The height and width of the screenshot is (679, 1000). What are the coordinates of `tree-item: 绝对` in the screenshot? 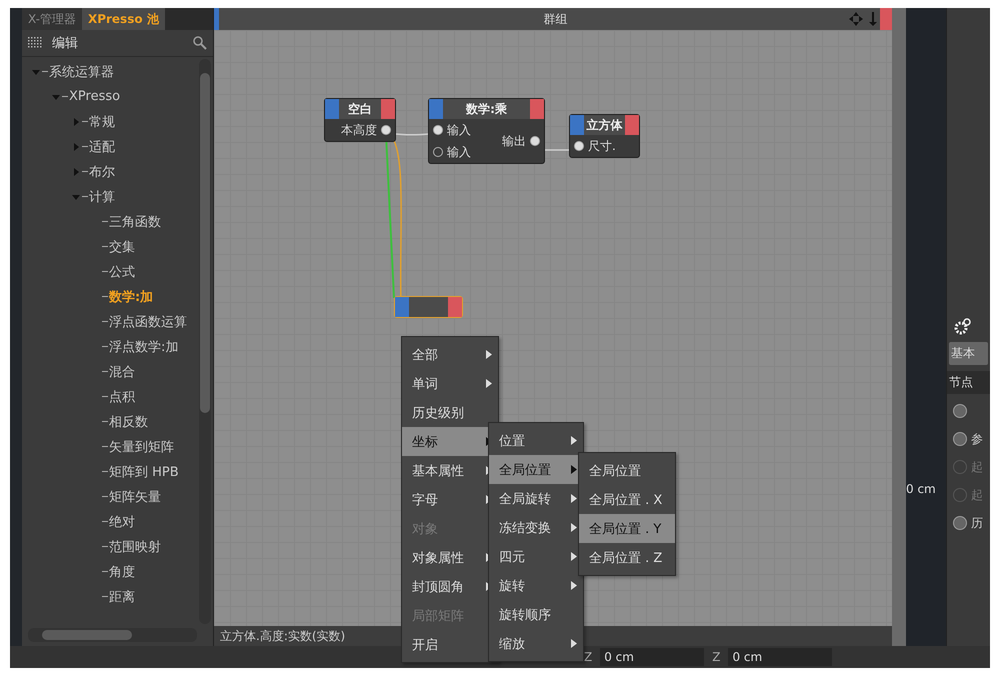 It's located at (122, 521).